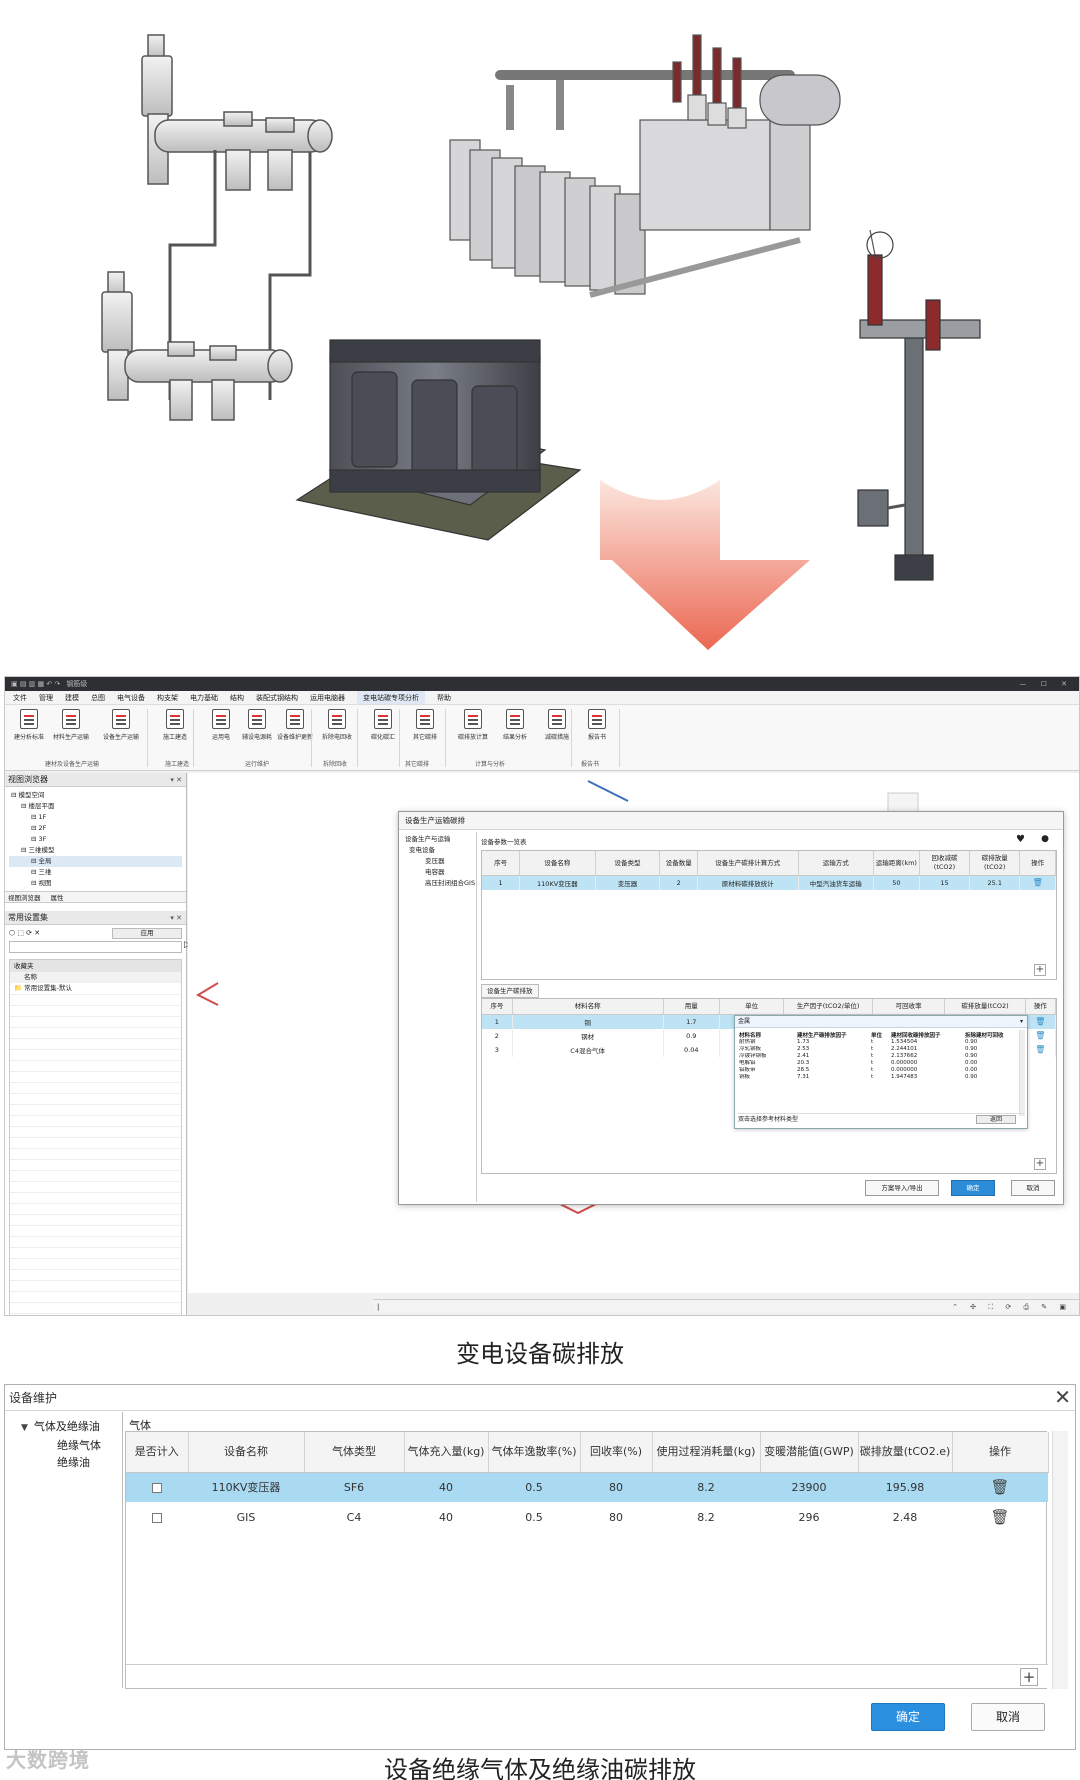 The height and width of the screenshot is (1780, 1080). Describe the element at coordinates (204, 697) in the screenshot. I see `menu-item: 电力基础` at that location.